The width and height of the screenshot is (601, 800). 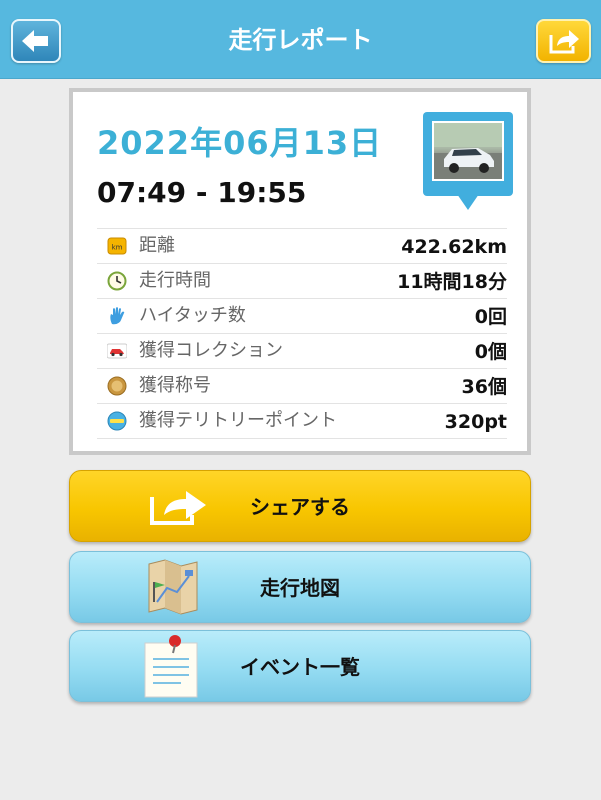 I want to click on share-arrow-icon, so click(x=564, y=42).